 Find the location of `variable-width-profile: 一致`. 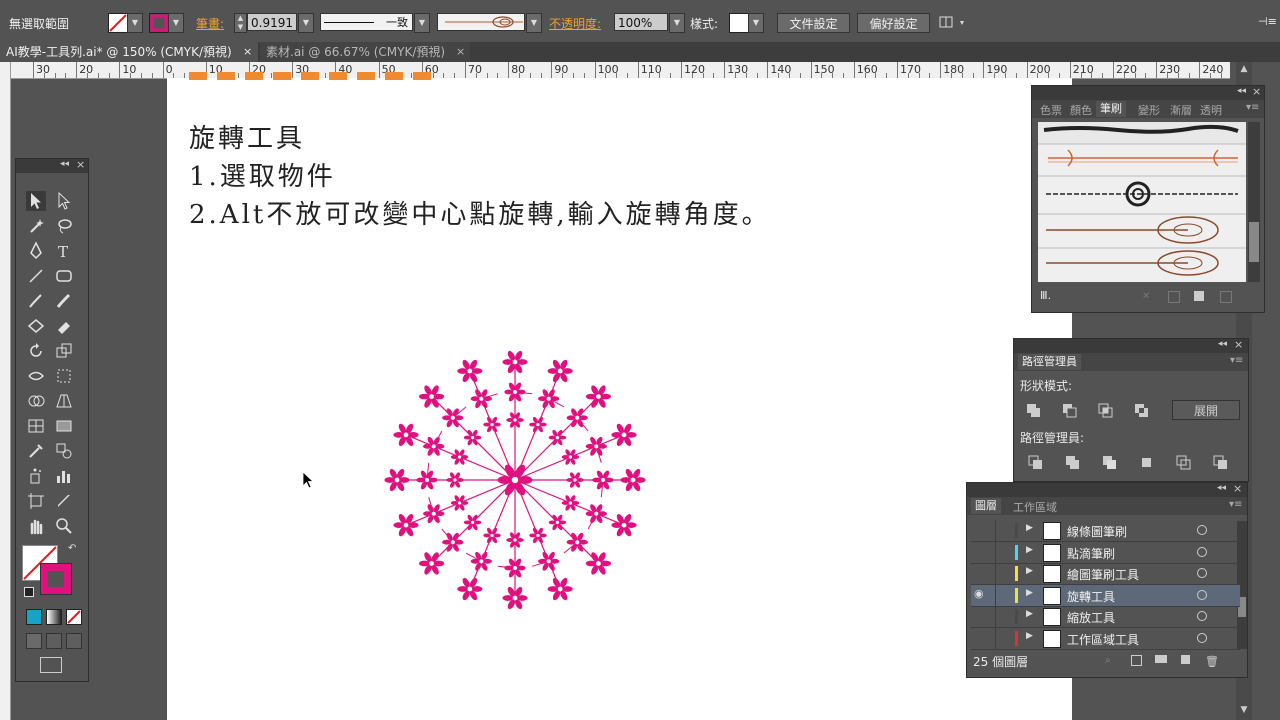

variable-width-profile: 一致 is located at coordinates (366, 22).